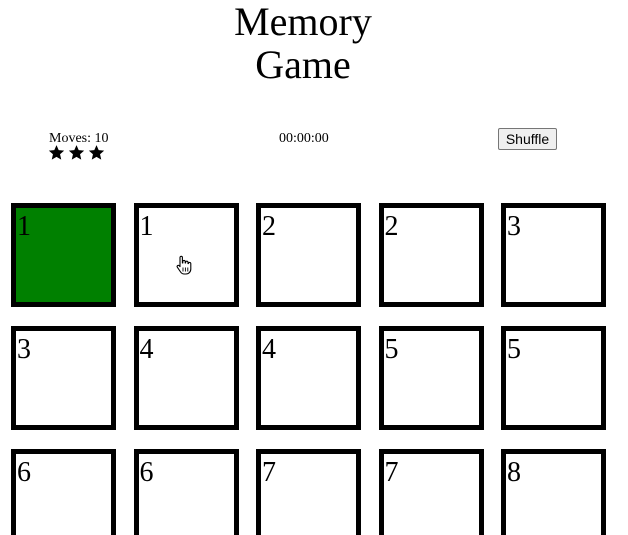 Image resolution: width=628 pixels, height=535 pixels. I want to click on card-matched: 1, so click(63, 255).